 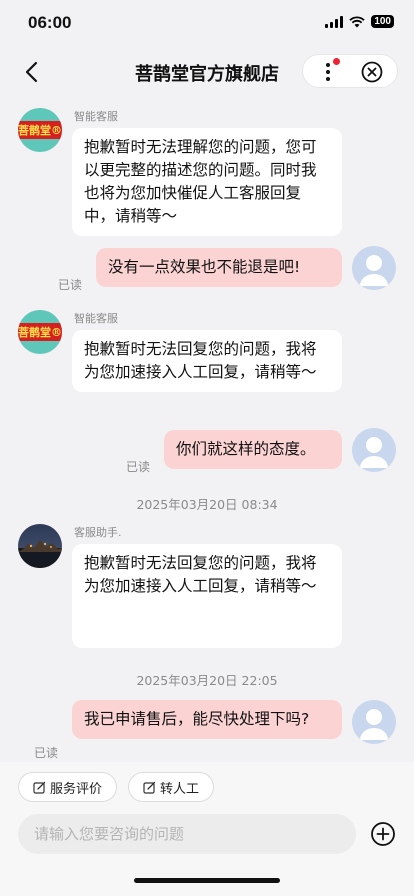 I want to click on plus-icon, so click(x=383, y=834).